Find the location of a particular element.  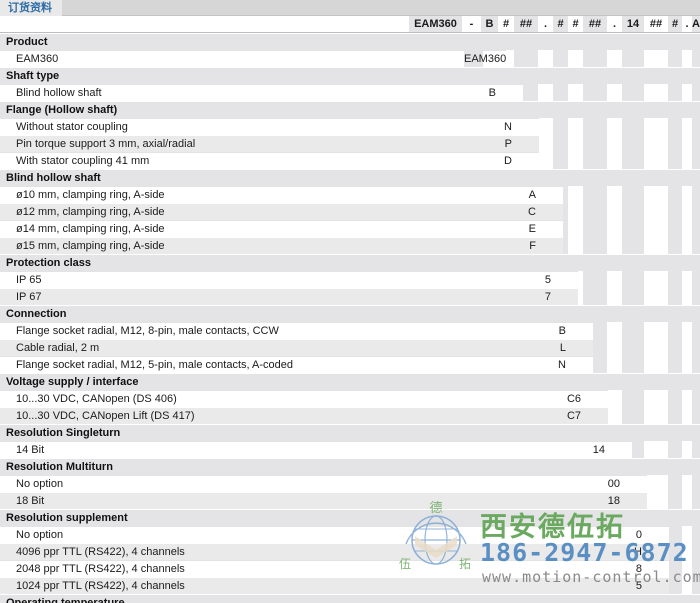

option-label: 1024 ppr TTL (RS422), 4 channels is located at coordinates (100, 586).